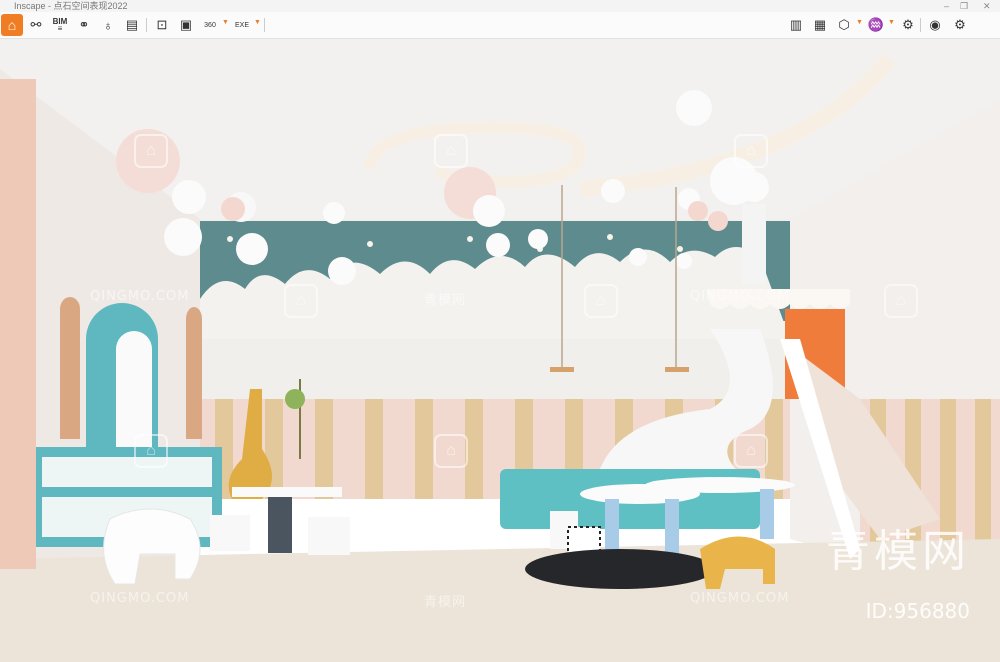 This screenshot has height=662, width=1000. What do you see at coordinates (754, 244) in the screenshot?
I see `slide-pole` at bounding box center [754, 244].